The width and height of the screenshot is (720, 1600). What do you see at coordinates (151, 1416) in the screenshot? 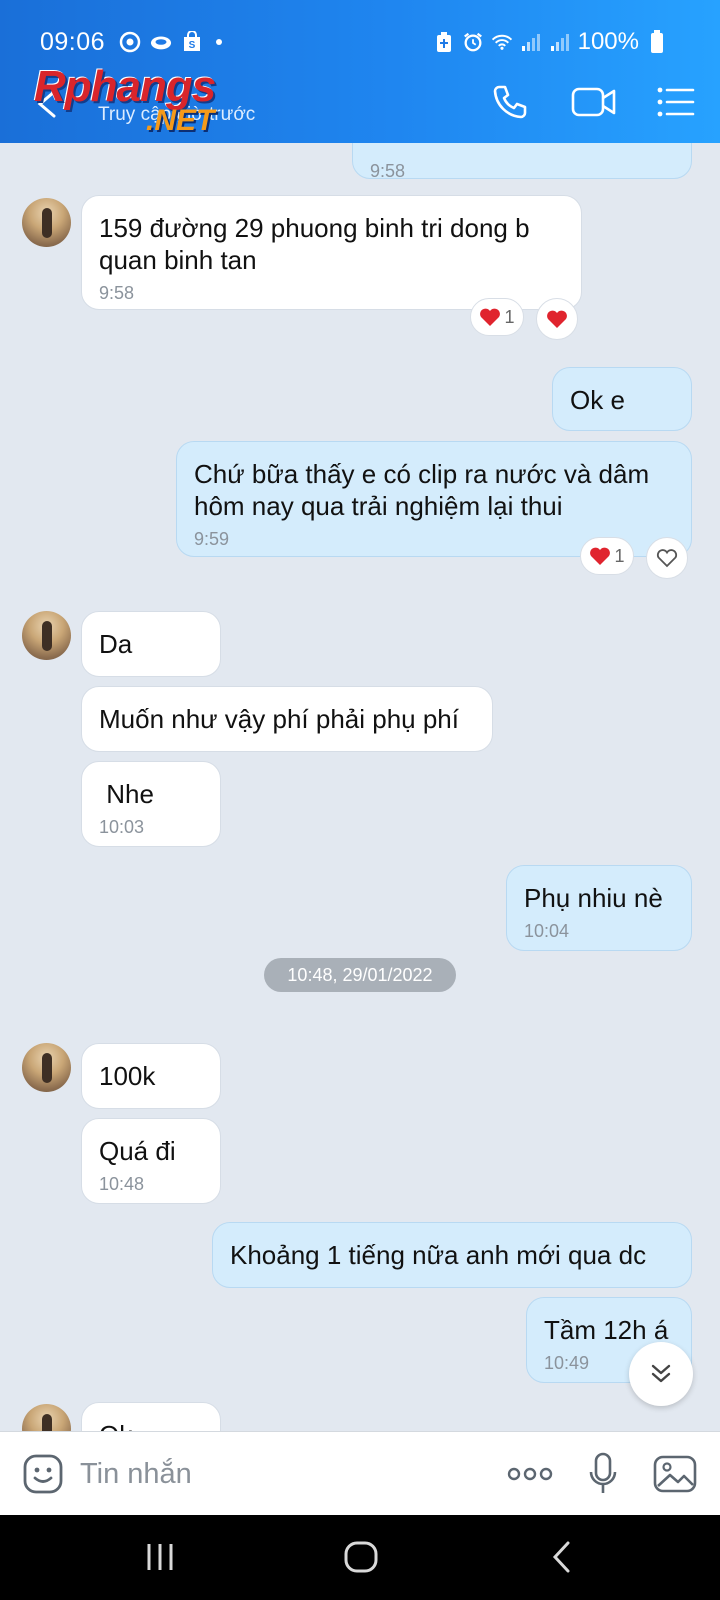
I see `message-bubble: Ok` at bounding box center [151, 1416].